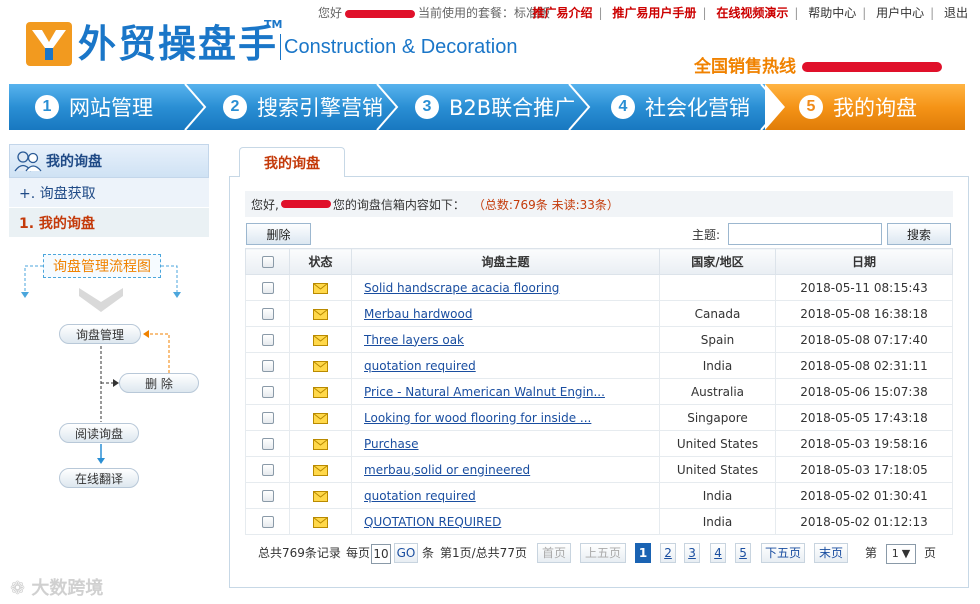  I want to click on column-header-country: 国家/地区, so click(717, 261).